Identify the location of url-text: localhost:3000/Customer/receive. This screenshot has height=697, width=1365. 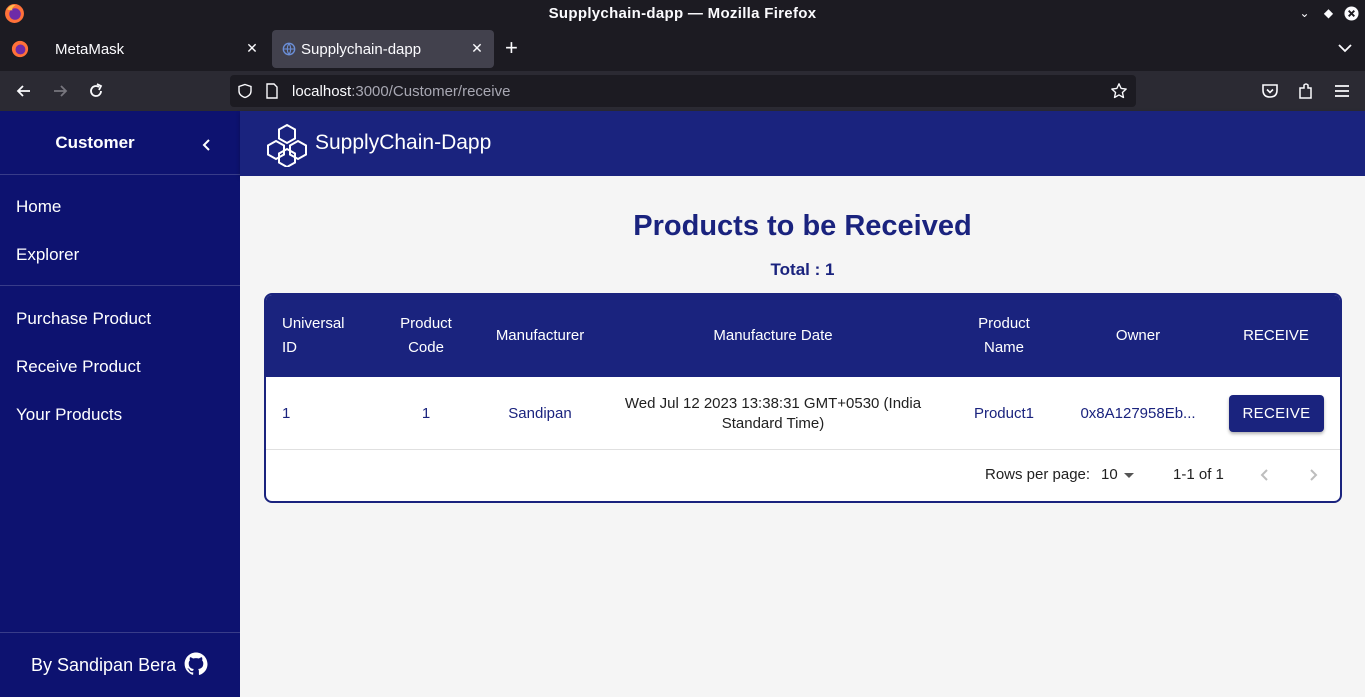
(401, 91).